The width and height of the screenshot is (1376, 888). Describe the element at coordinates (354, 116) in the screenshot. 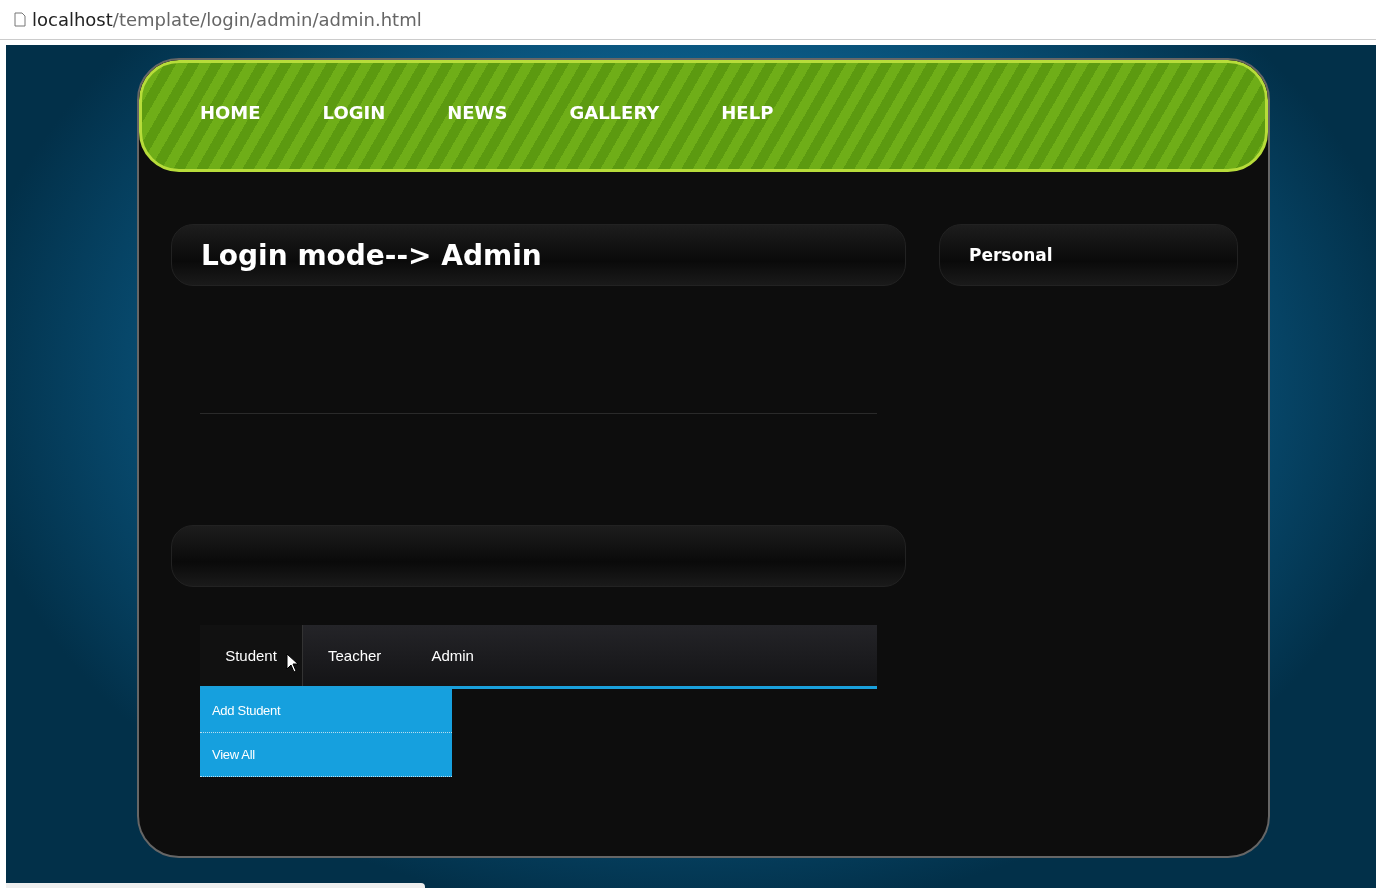

I see `nav-link: LOGIN` at that location.